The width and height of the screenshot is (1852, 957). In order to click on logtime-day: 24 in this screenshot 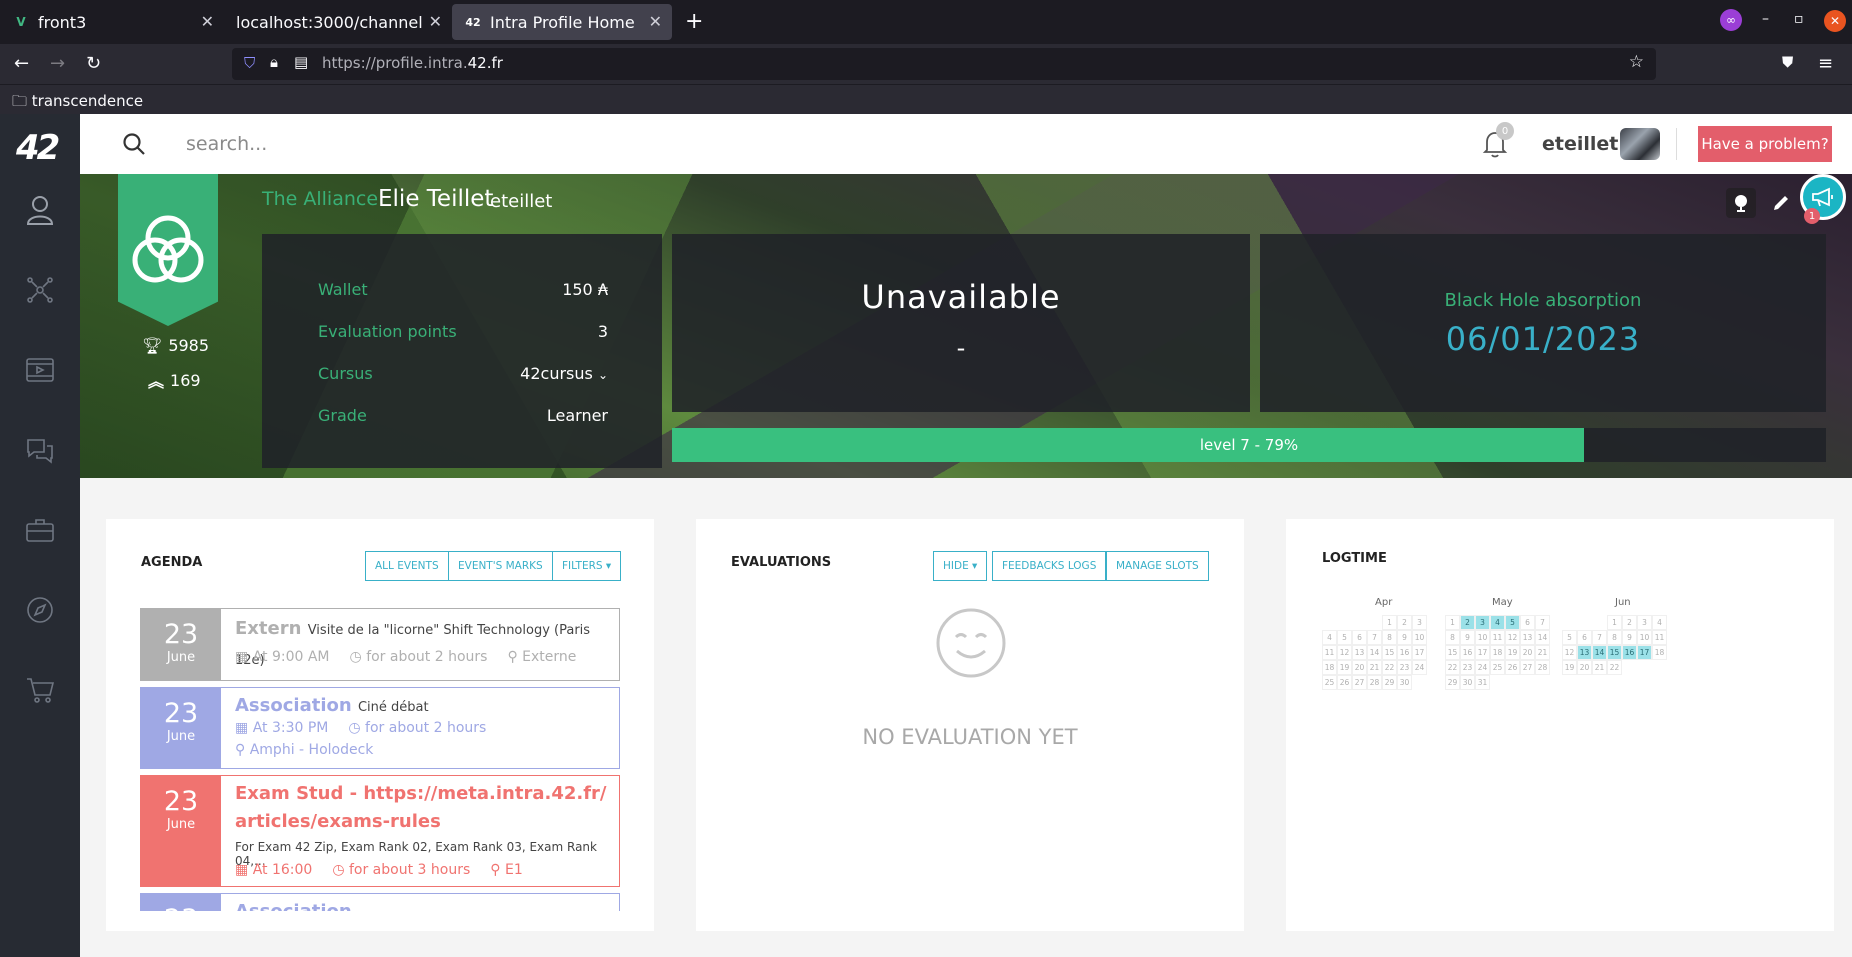, I will do `click(1482, 667)`.